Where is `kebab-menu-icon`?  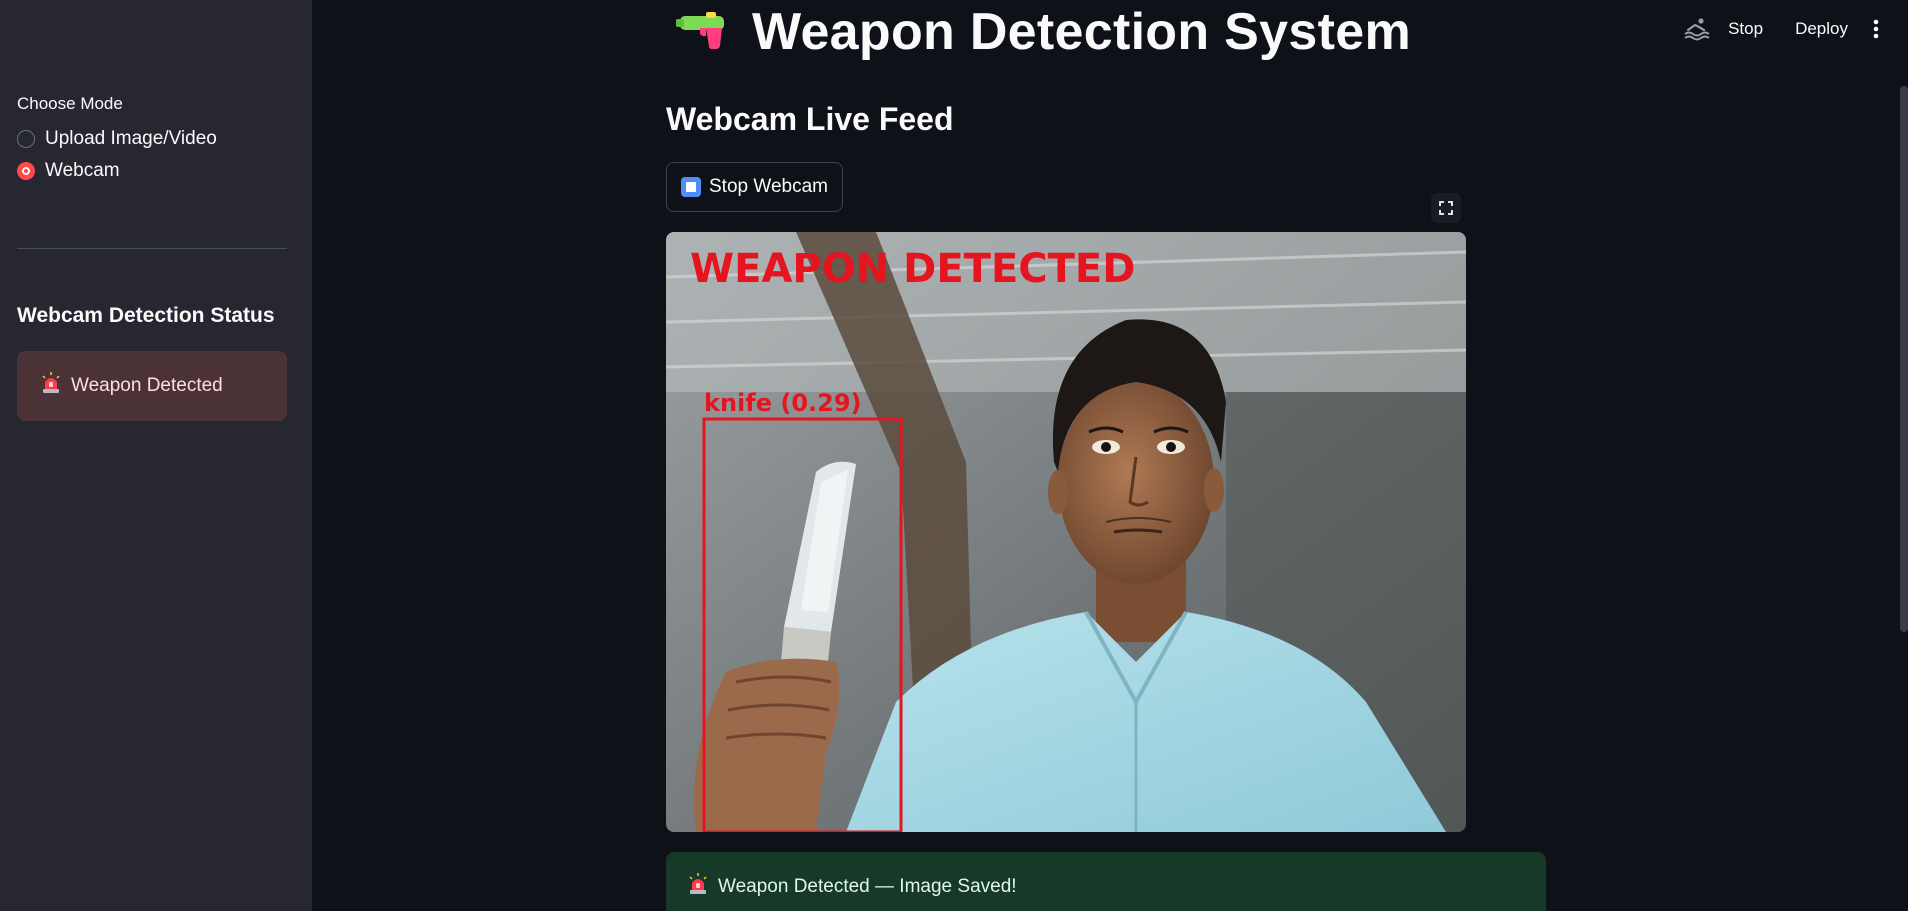 kebab-menu-icon is located at coordinates (1876, 29).